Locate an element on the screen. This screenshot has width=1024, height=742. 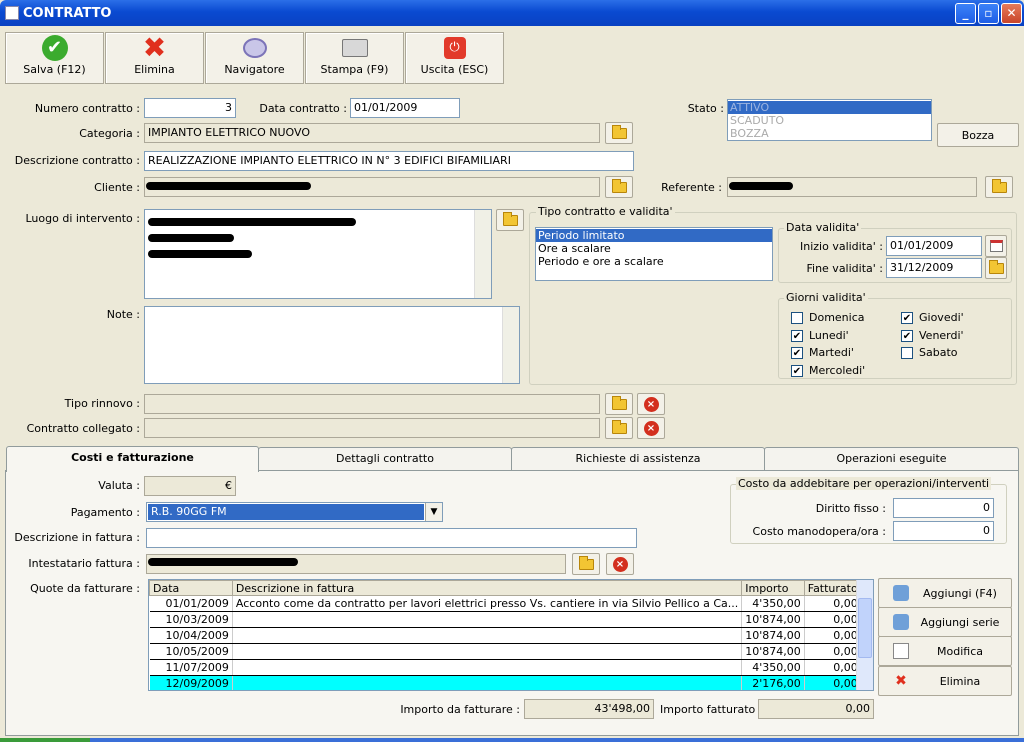
modifica-button: Modifica is located at coordinates (945, 651).